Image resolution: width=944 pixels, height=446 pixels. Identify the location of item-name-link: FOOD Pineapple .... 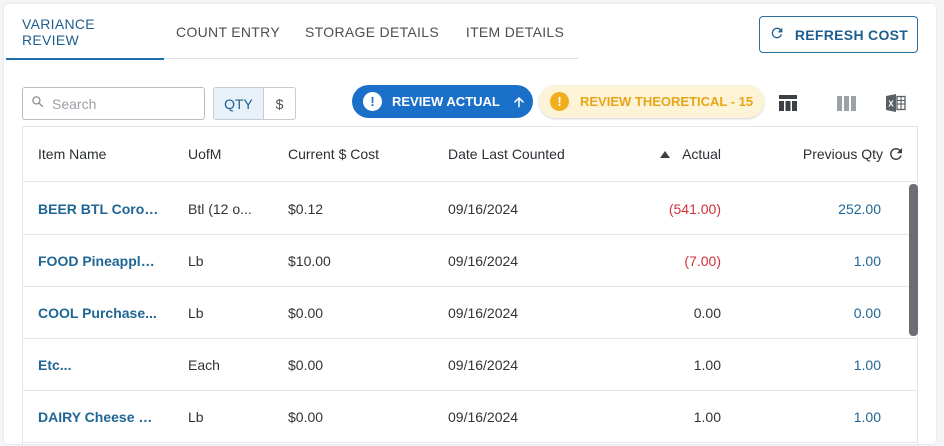
(99, 260).